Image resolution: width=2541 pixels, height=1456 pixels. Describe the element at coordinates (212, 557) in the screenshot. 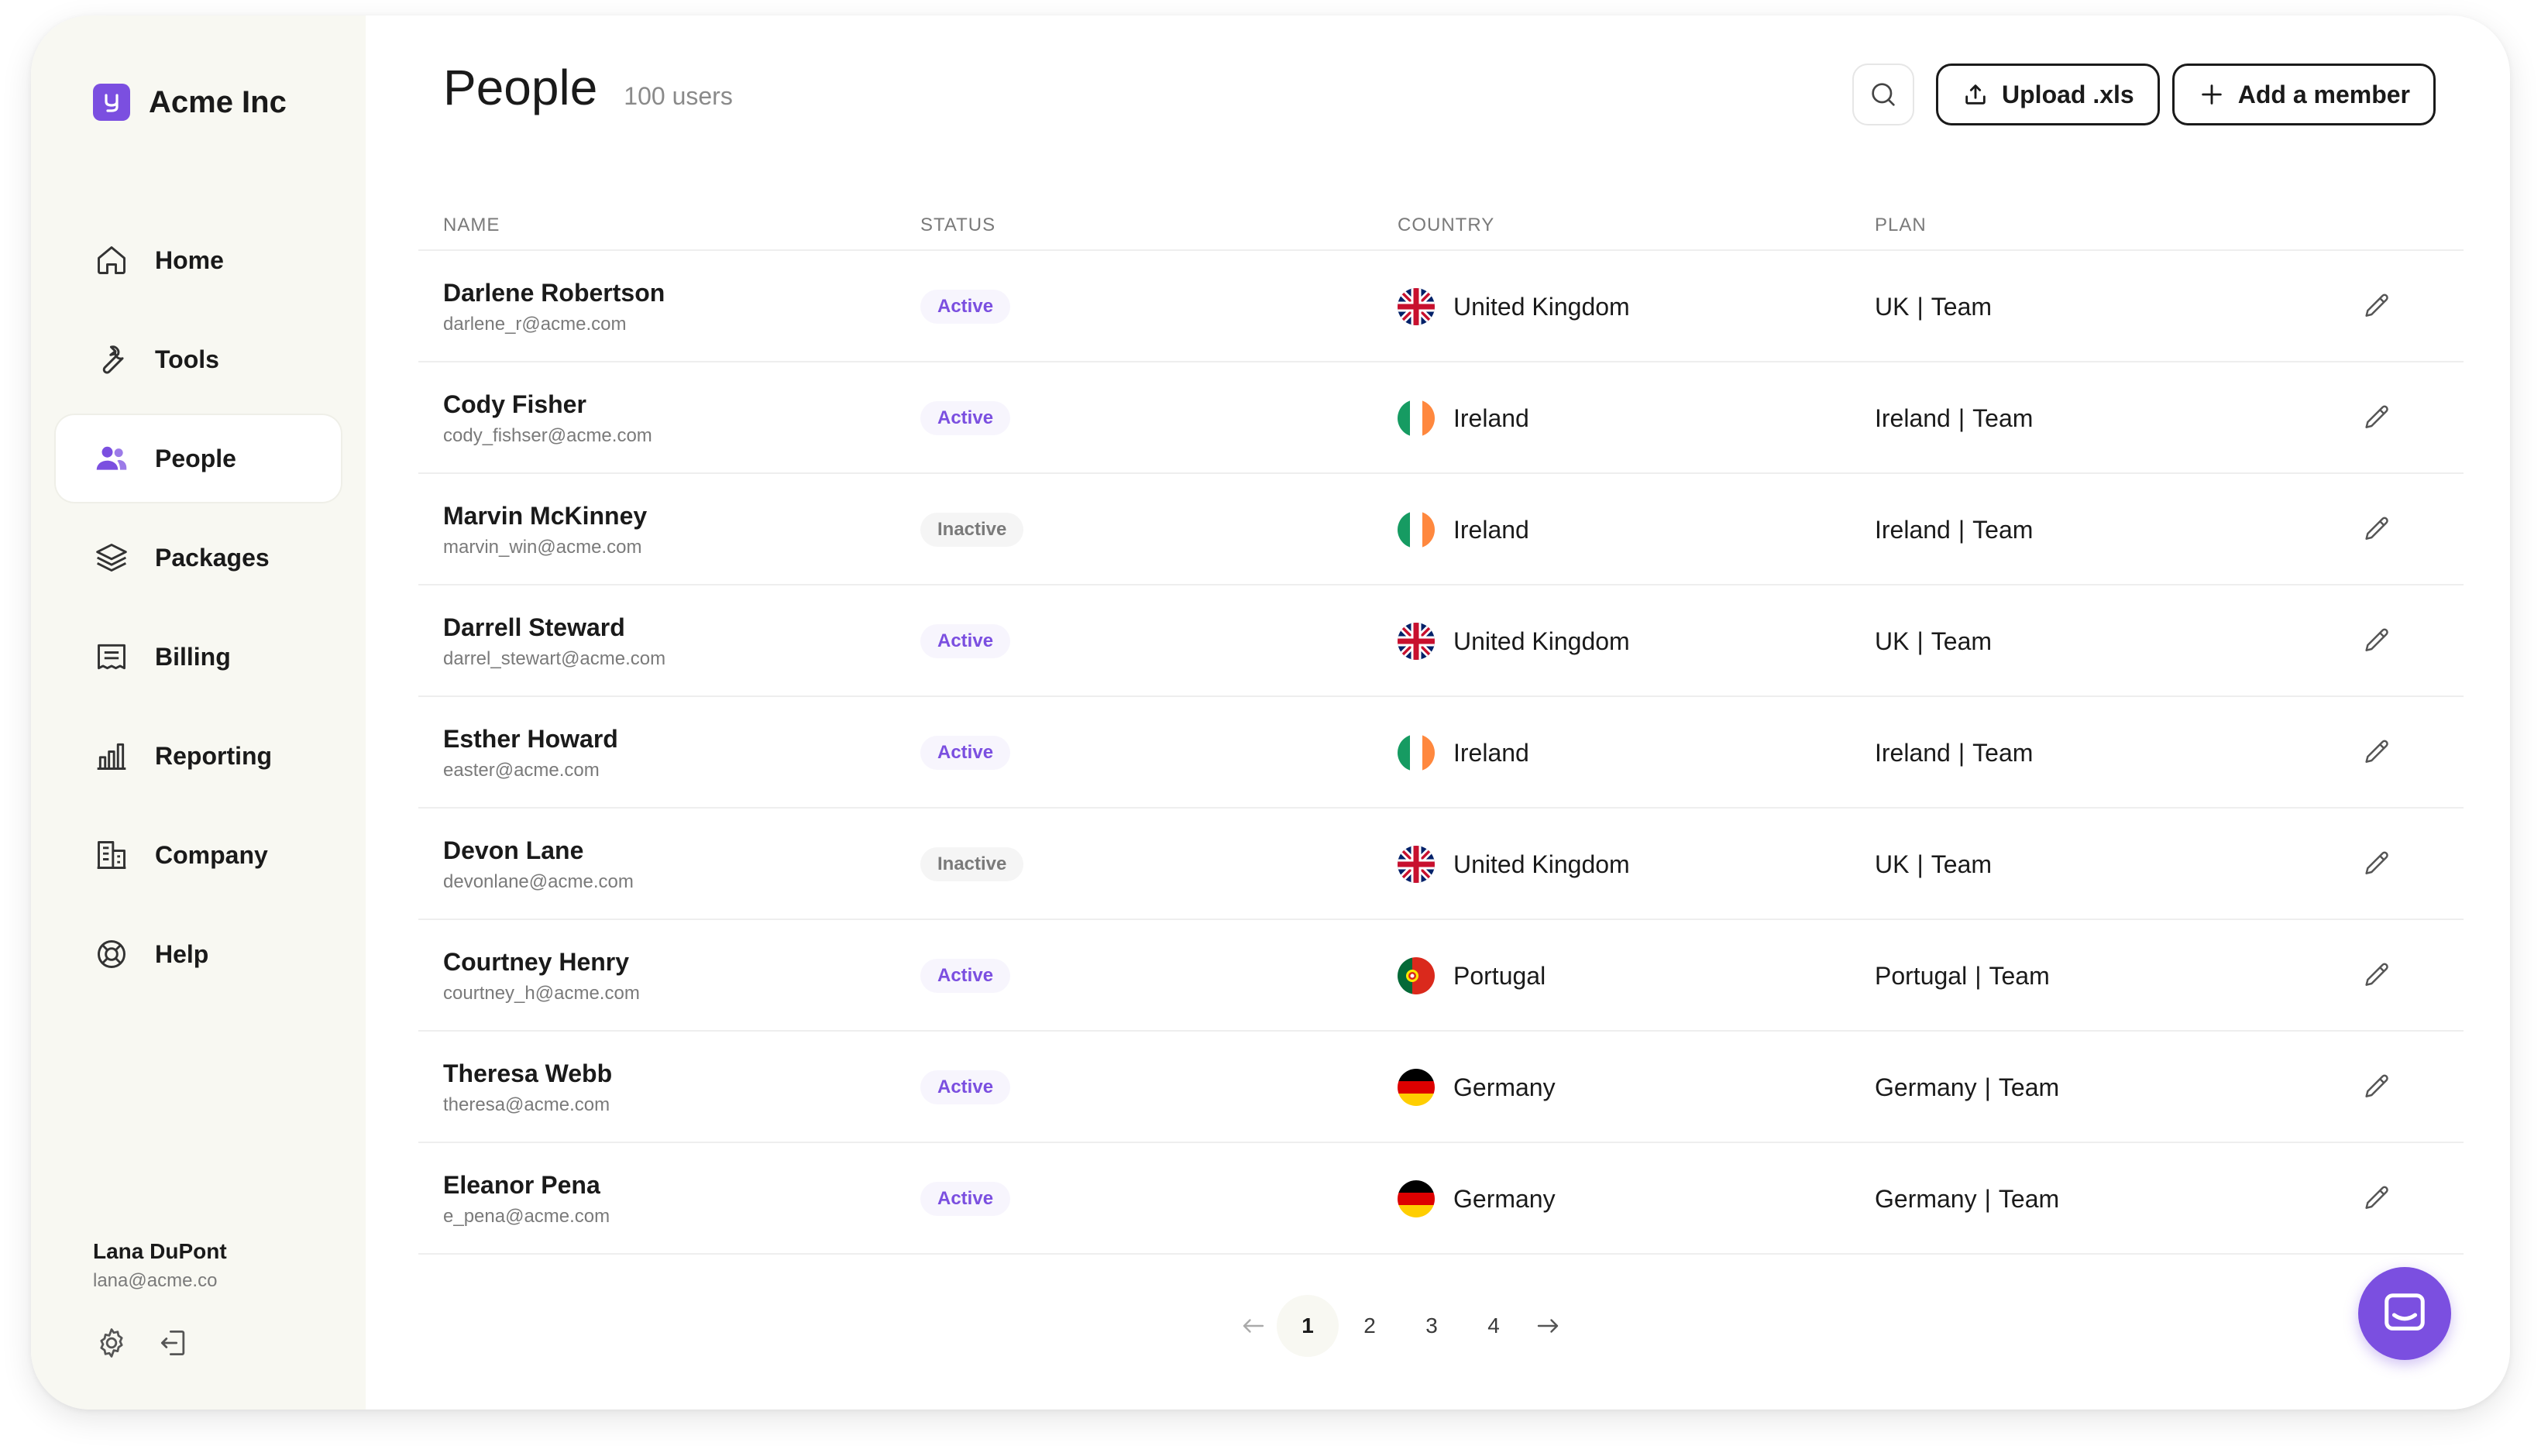

I see `sidebar-item-label: Packages` at that location.